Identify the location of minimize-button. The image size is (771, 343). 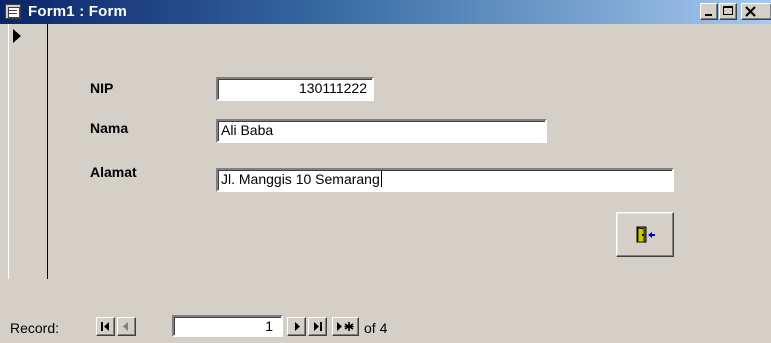
(709, 11).